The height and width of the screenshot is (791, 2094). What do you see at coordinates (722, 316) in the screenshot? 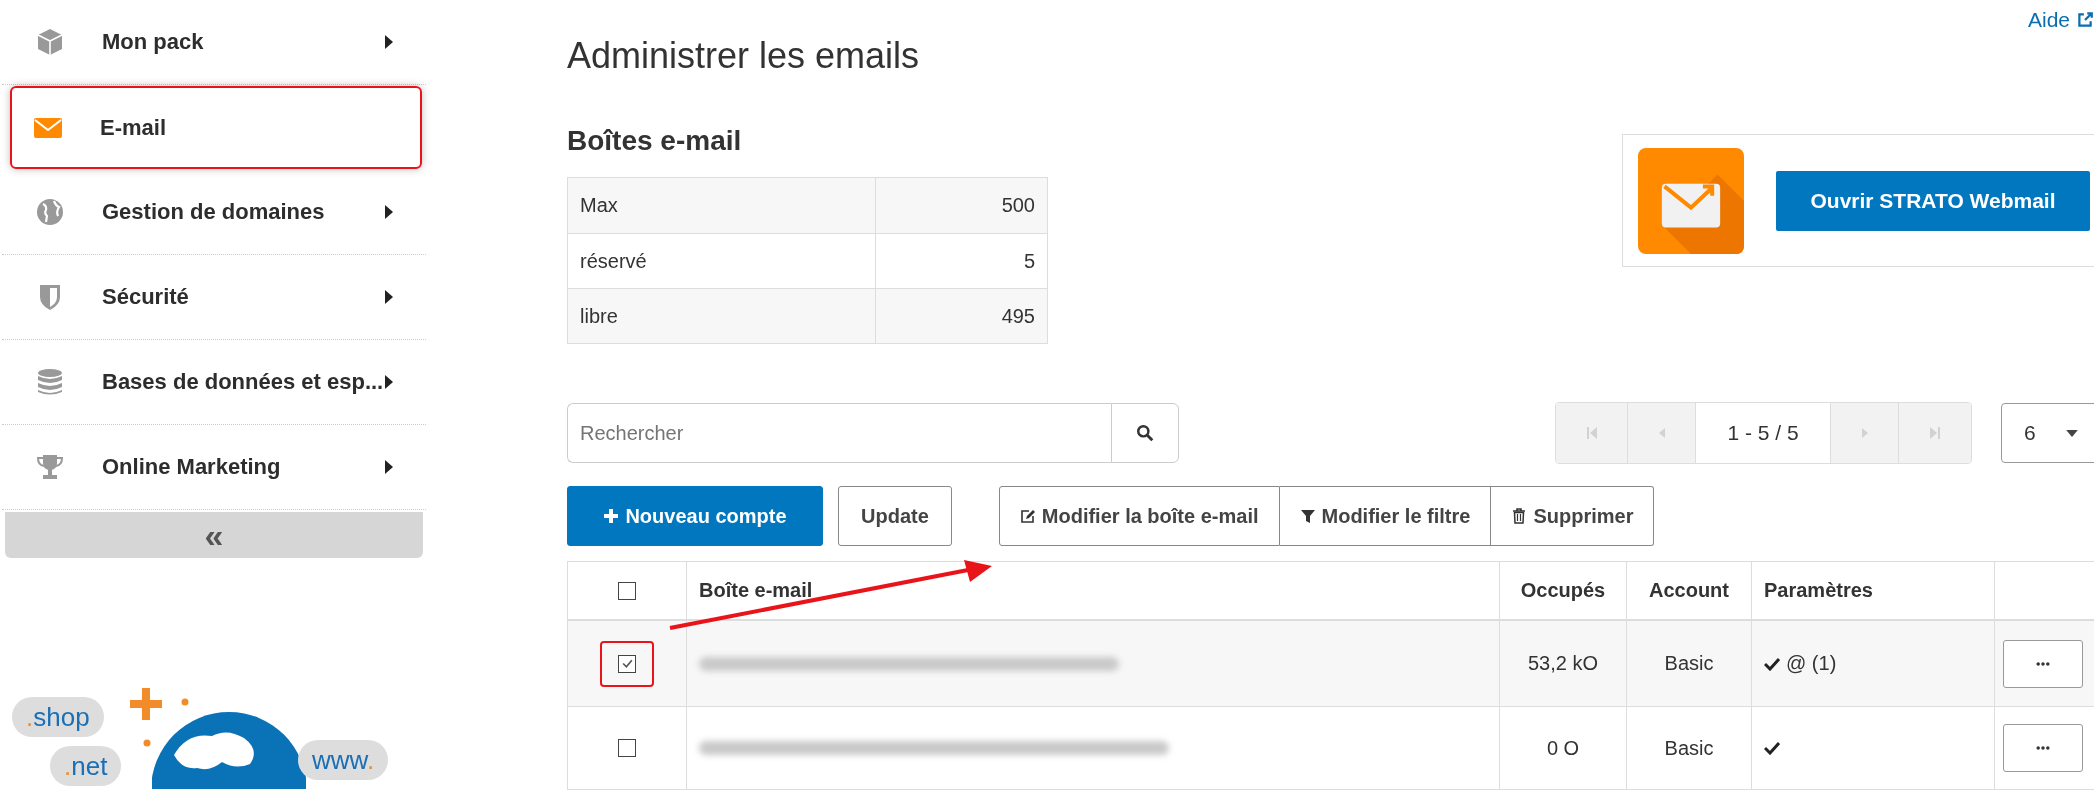
I see `table-cell: libre` at bounding box center [722, 316].